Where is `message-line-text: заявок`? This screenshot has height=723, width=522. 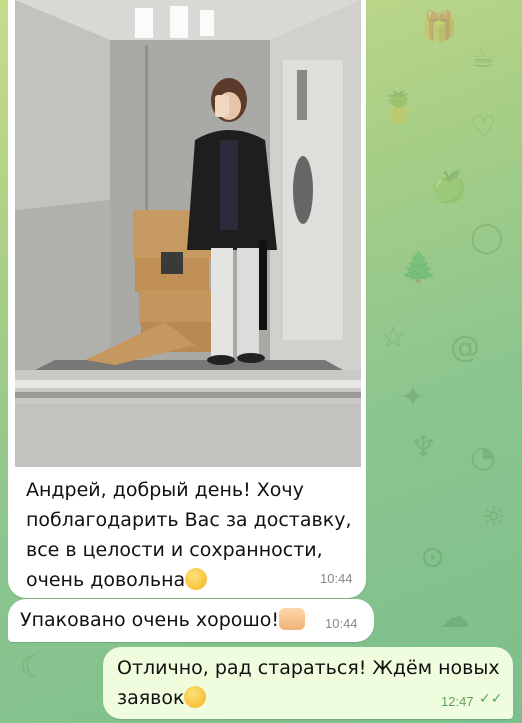
message-line-text: заявок is located at coordinates (151, 698).